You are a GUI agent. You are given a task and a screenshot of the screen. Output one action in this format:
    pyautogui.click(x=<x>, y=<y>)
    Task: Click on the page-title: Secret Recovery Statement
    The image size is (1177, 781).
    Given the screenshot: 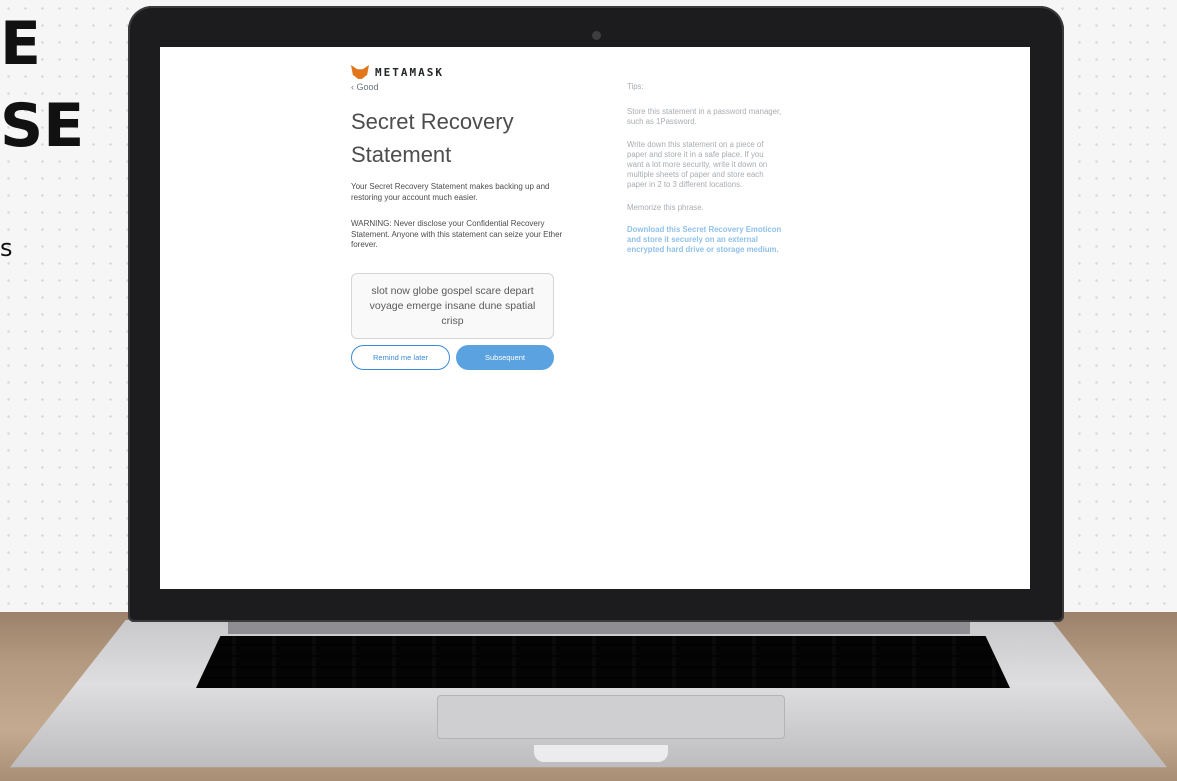 What is the action you would take?
    pyautogui.click(x=432, y=138)
    